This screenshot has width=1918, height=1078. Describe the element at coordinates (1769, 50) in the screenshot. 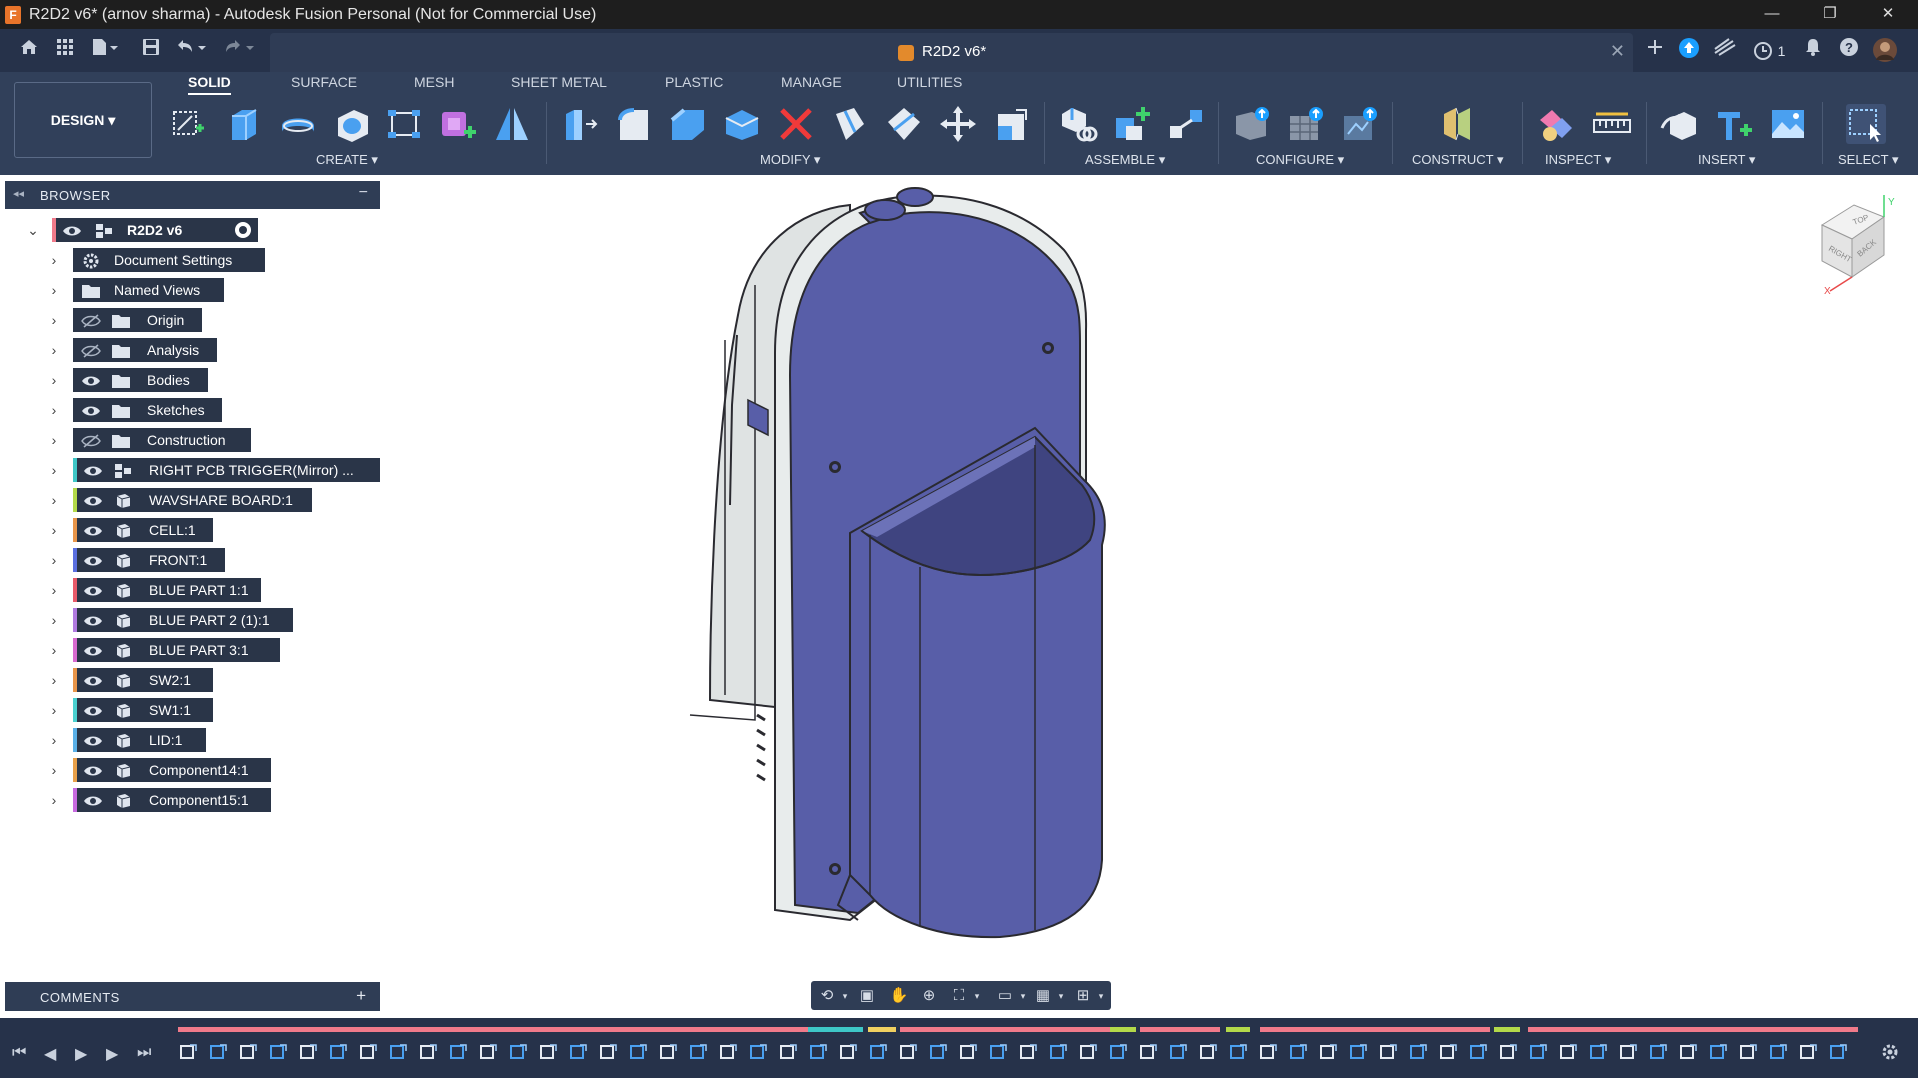

I see `job-status-clock-icon: 1` at that location.